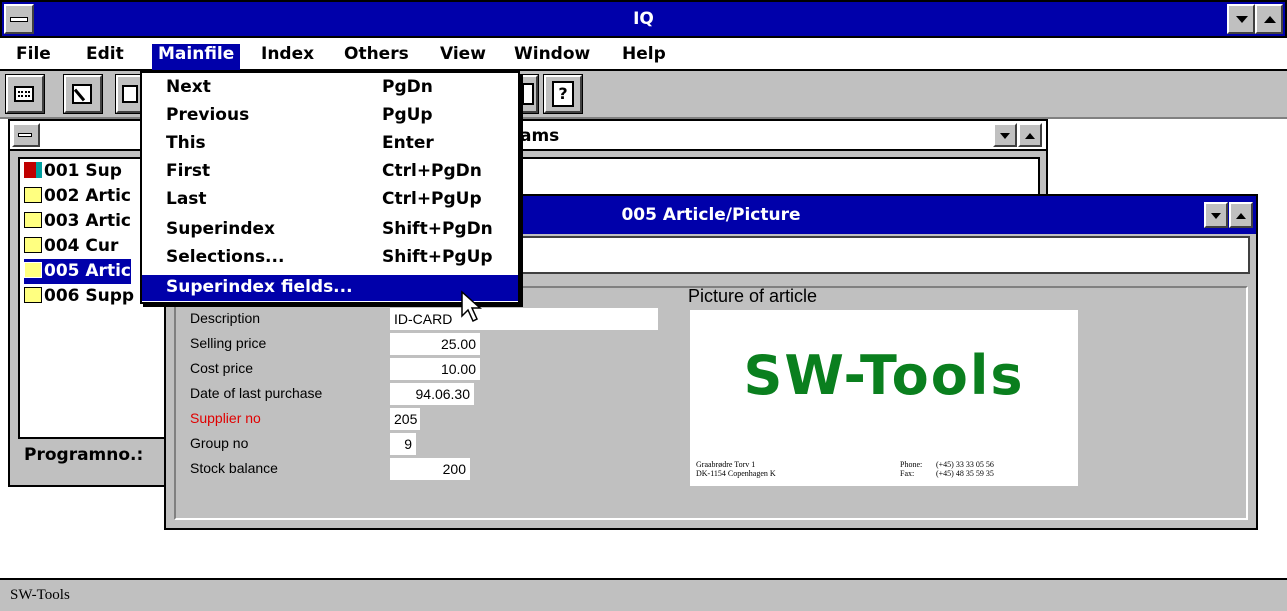 This screenshot has width=1287, height=611. I want to click on calculator-button, so click(25, 94).